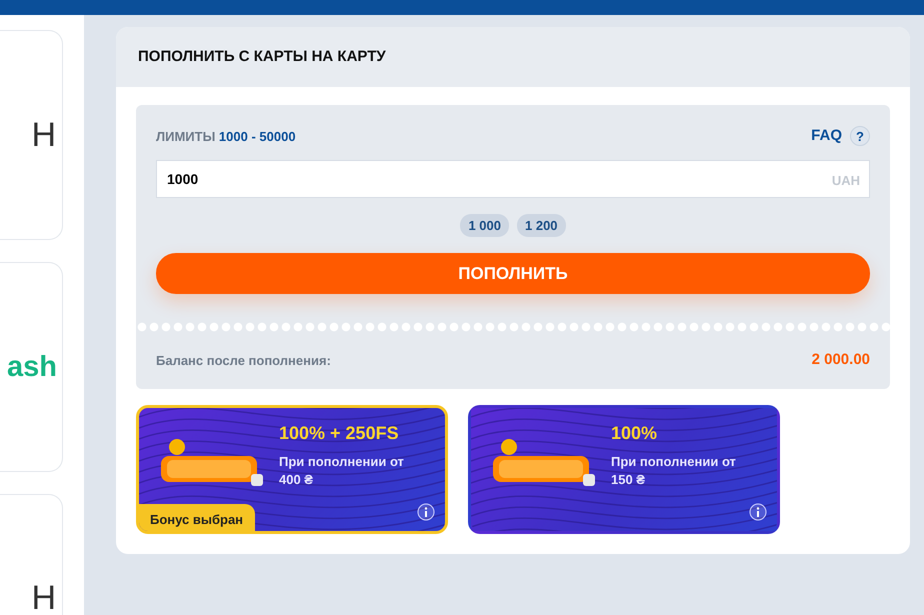 This screenshot has height=615, width=924. I want to click on bonus-title: 100%, so click(634, 433).